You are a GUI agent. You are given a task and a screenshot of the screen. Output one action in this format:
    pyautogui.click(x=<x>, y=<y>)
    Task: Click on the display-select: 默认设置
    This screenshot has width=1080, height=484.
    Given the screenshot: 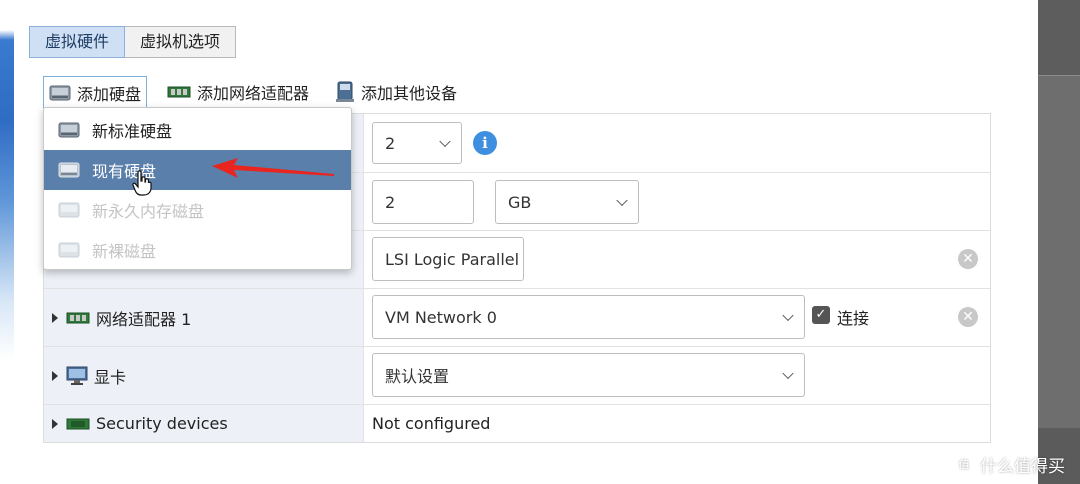 What is the action you would take?
    pyautogui.click(x=588, y=375)
    